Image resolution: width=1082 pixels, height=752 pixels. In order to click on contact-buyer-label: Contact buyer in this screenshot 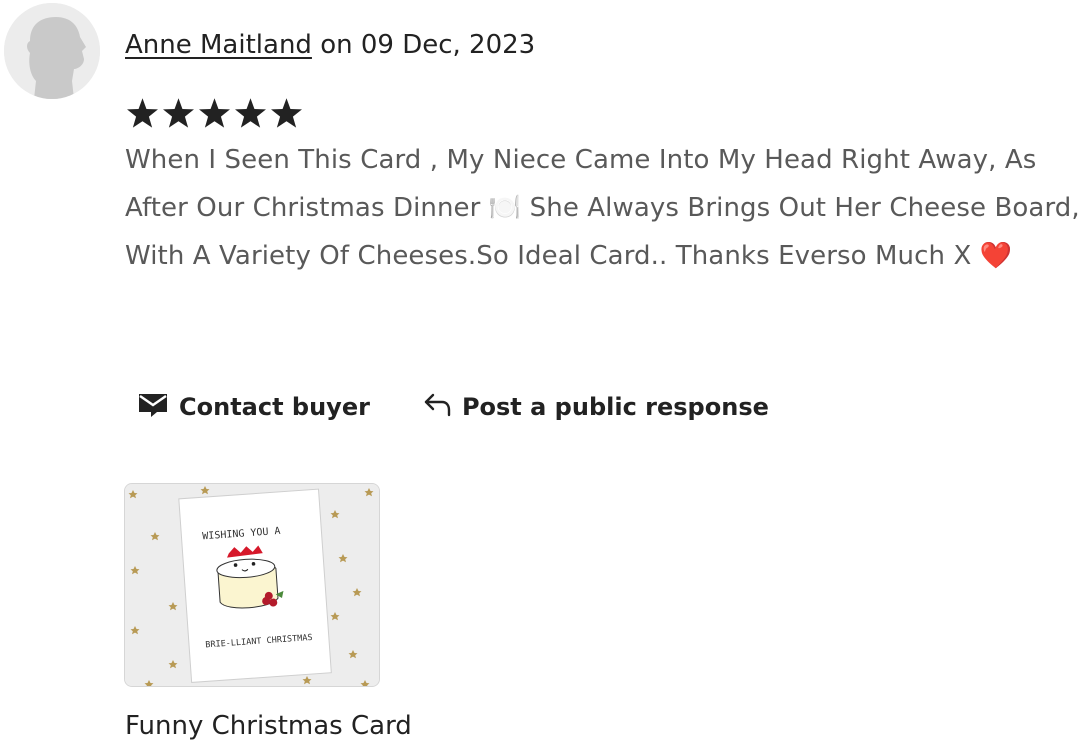, I will do `click(274, 407)`.